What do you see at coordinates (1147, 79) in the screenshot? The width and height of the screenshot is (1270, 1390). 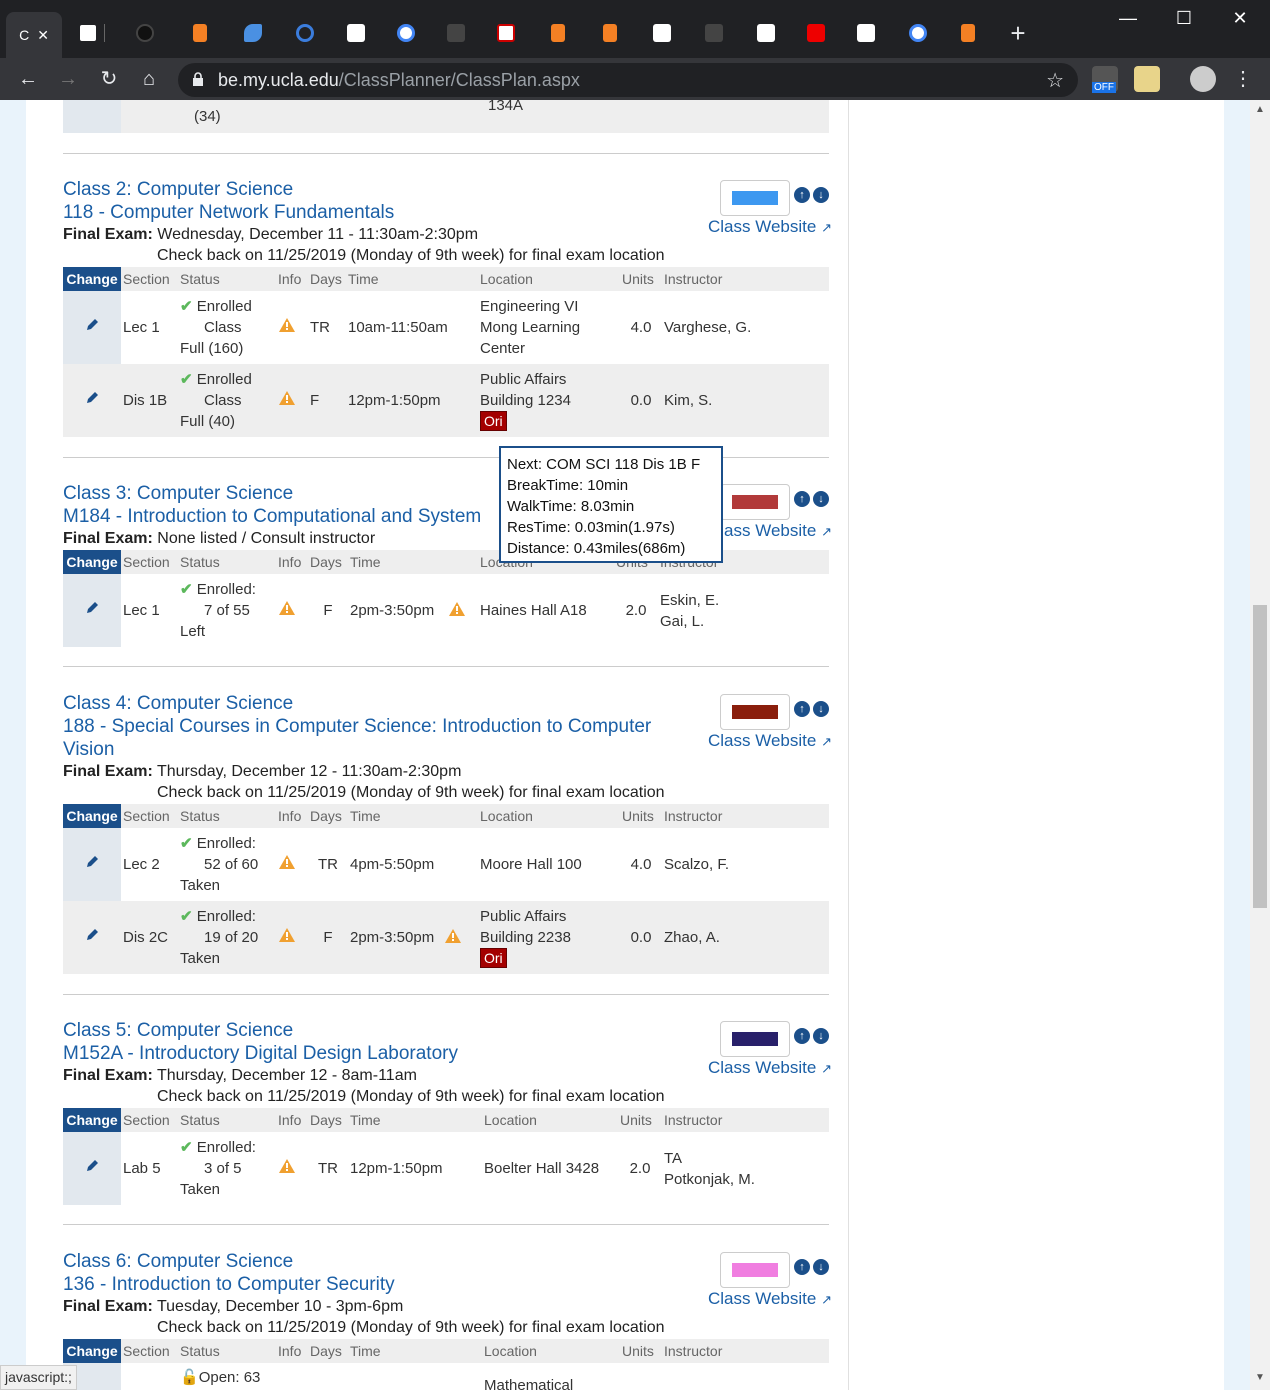 I see `extension-notes-icon` at bounding box center [1147, 79].